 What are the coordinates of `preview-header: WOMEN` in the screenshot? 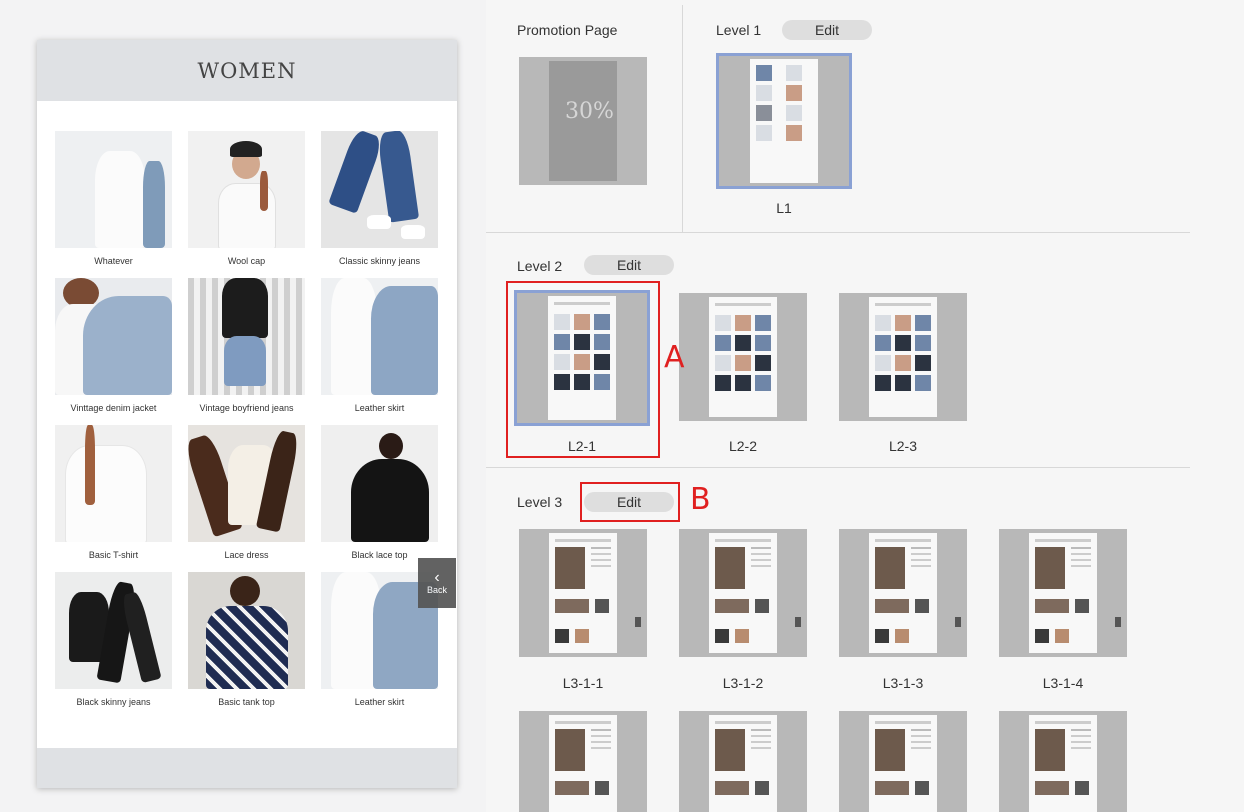 It's located at (247, 70).